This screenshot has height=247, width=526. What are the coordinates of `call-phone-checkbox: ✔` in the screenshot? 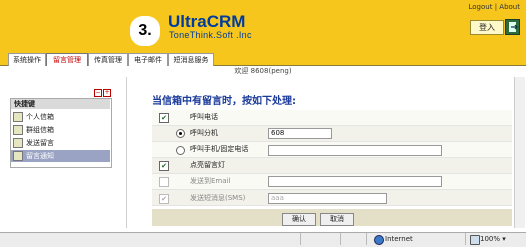 It's located at (164, 118).